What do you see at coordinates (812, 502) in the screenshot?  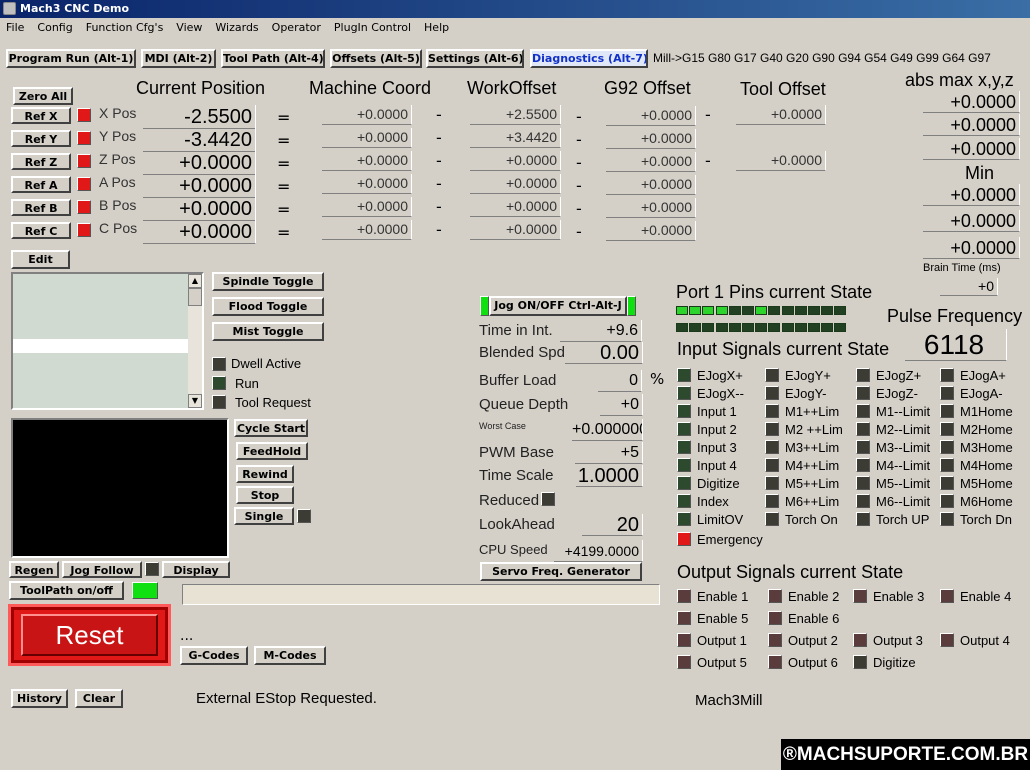 I see `input-label: M6++Lim` at bounding box center [812, 502].